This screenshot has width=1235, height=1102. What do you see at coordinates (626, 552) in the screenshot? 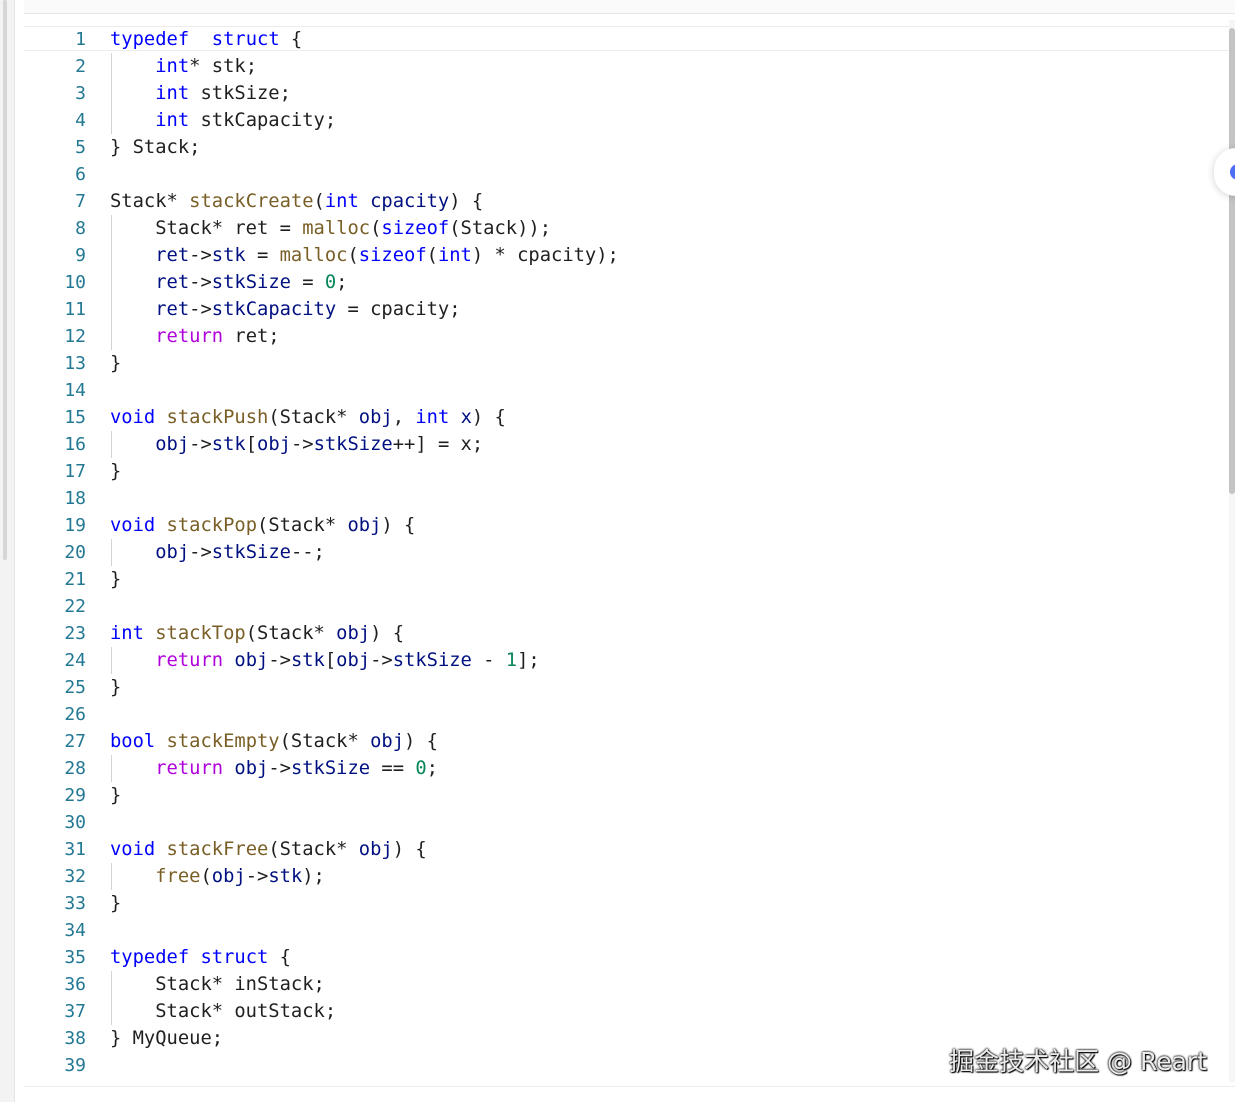
I see `code-line: 20 obj->stkSize--;` at bounding box center [626, 552].